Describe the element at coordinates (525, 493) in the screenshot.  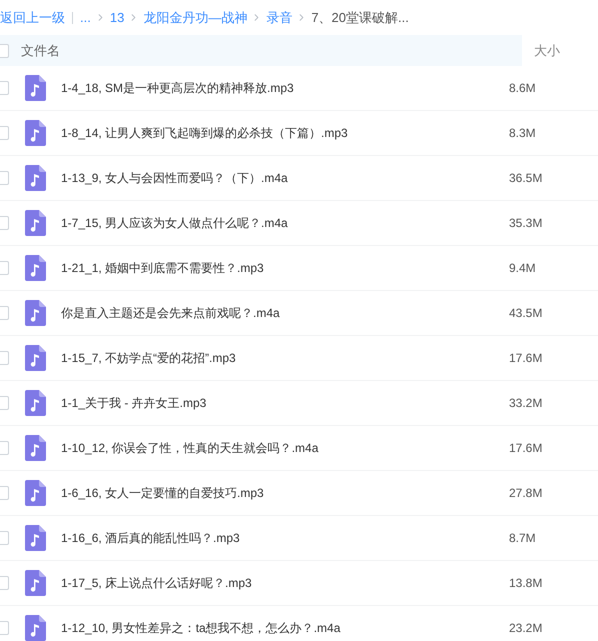
I see `file-size: 27.8M` at that location.